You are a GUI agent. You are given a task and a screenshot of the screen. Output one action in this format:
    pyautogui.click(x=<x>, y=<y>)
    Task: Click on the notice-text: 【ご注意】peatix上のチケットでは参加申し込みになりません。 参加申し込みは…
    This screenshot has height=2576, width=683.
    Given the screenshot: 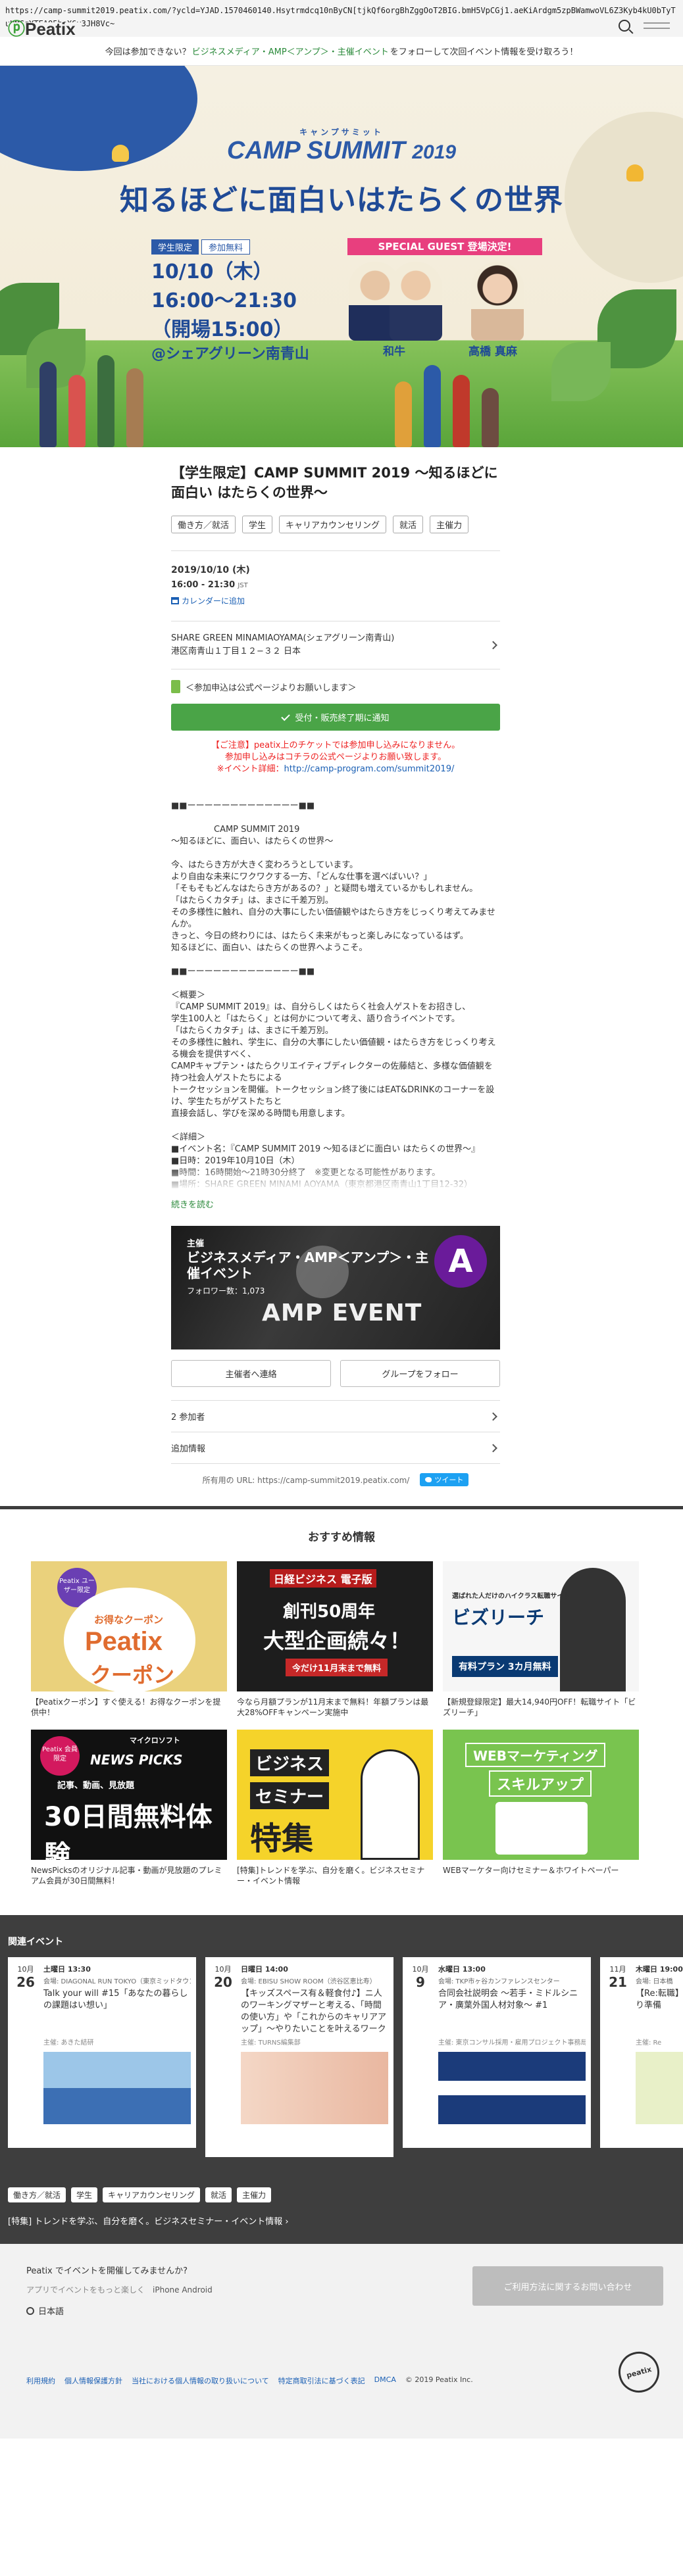 What is the action you would take?
    pyautogui.click(x=336, y=758)
    